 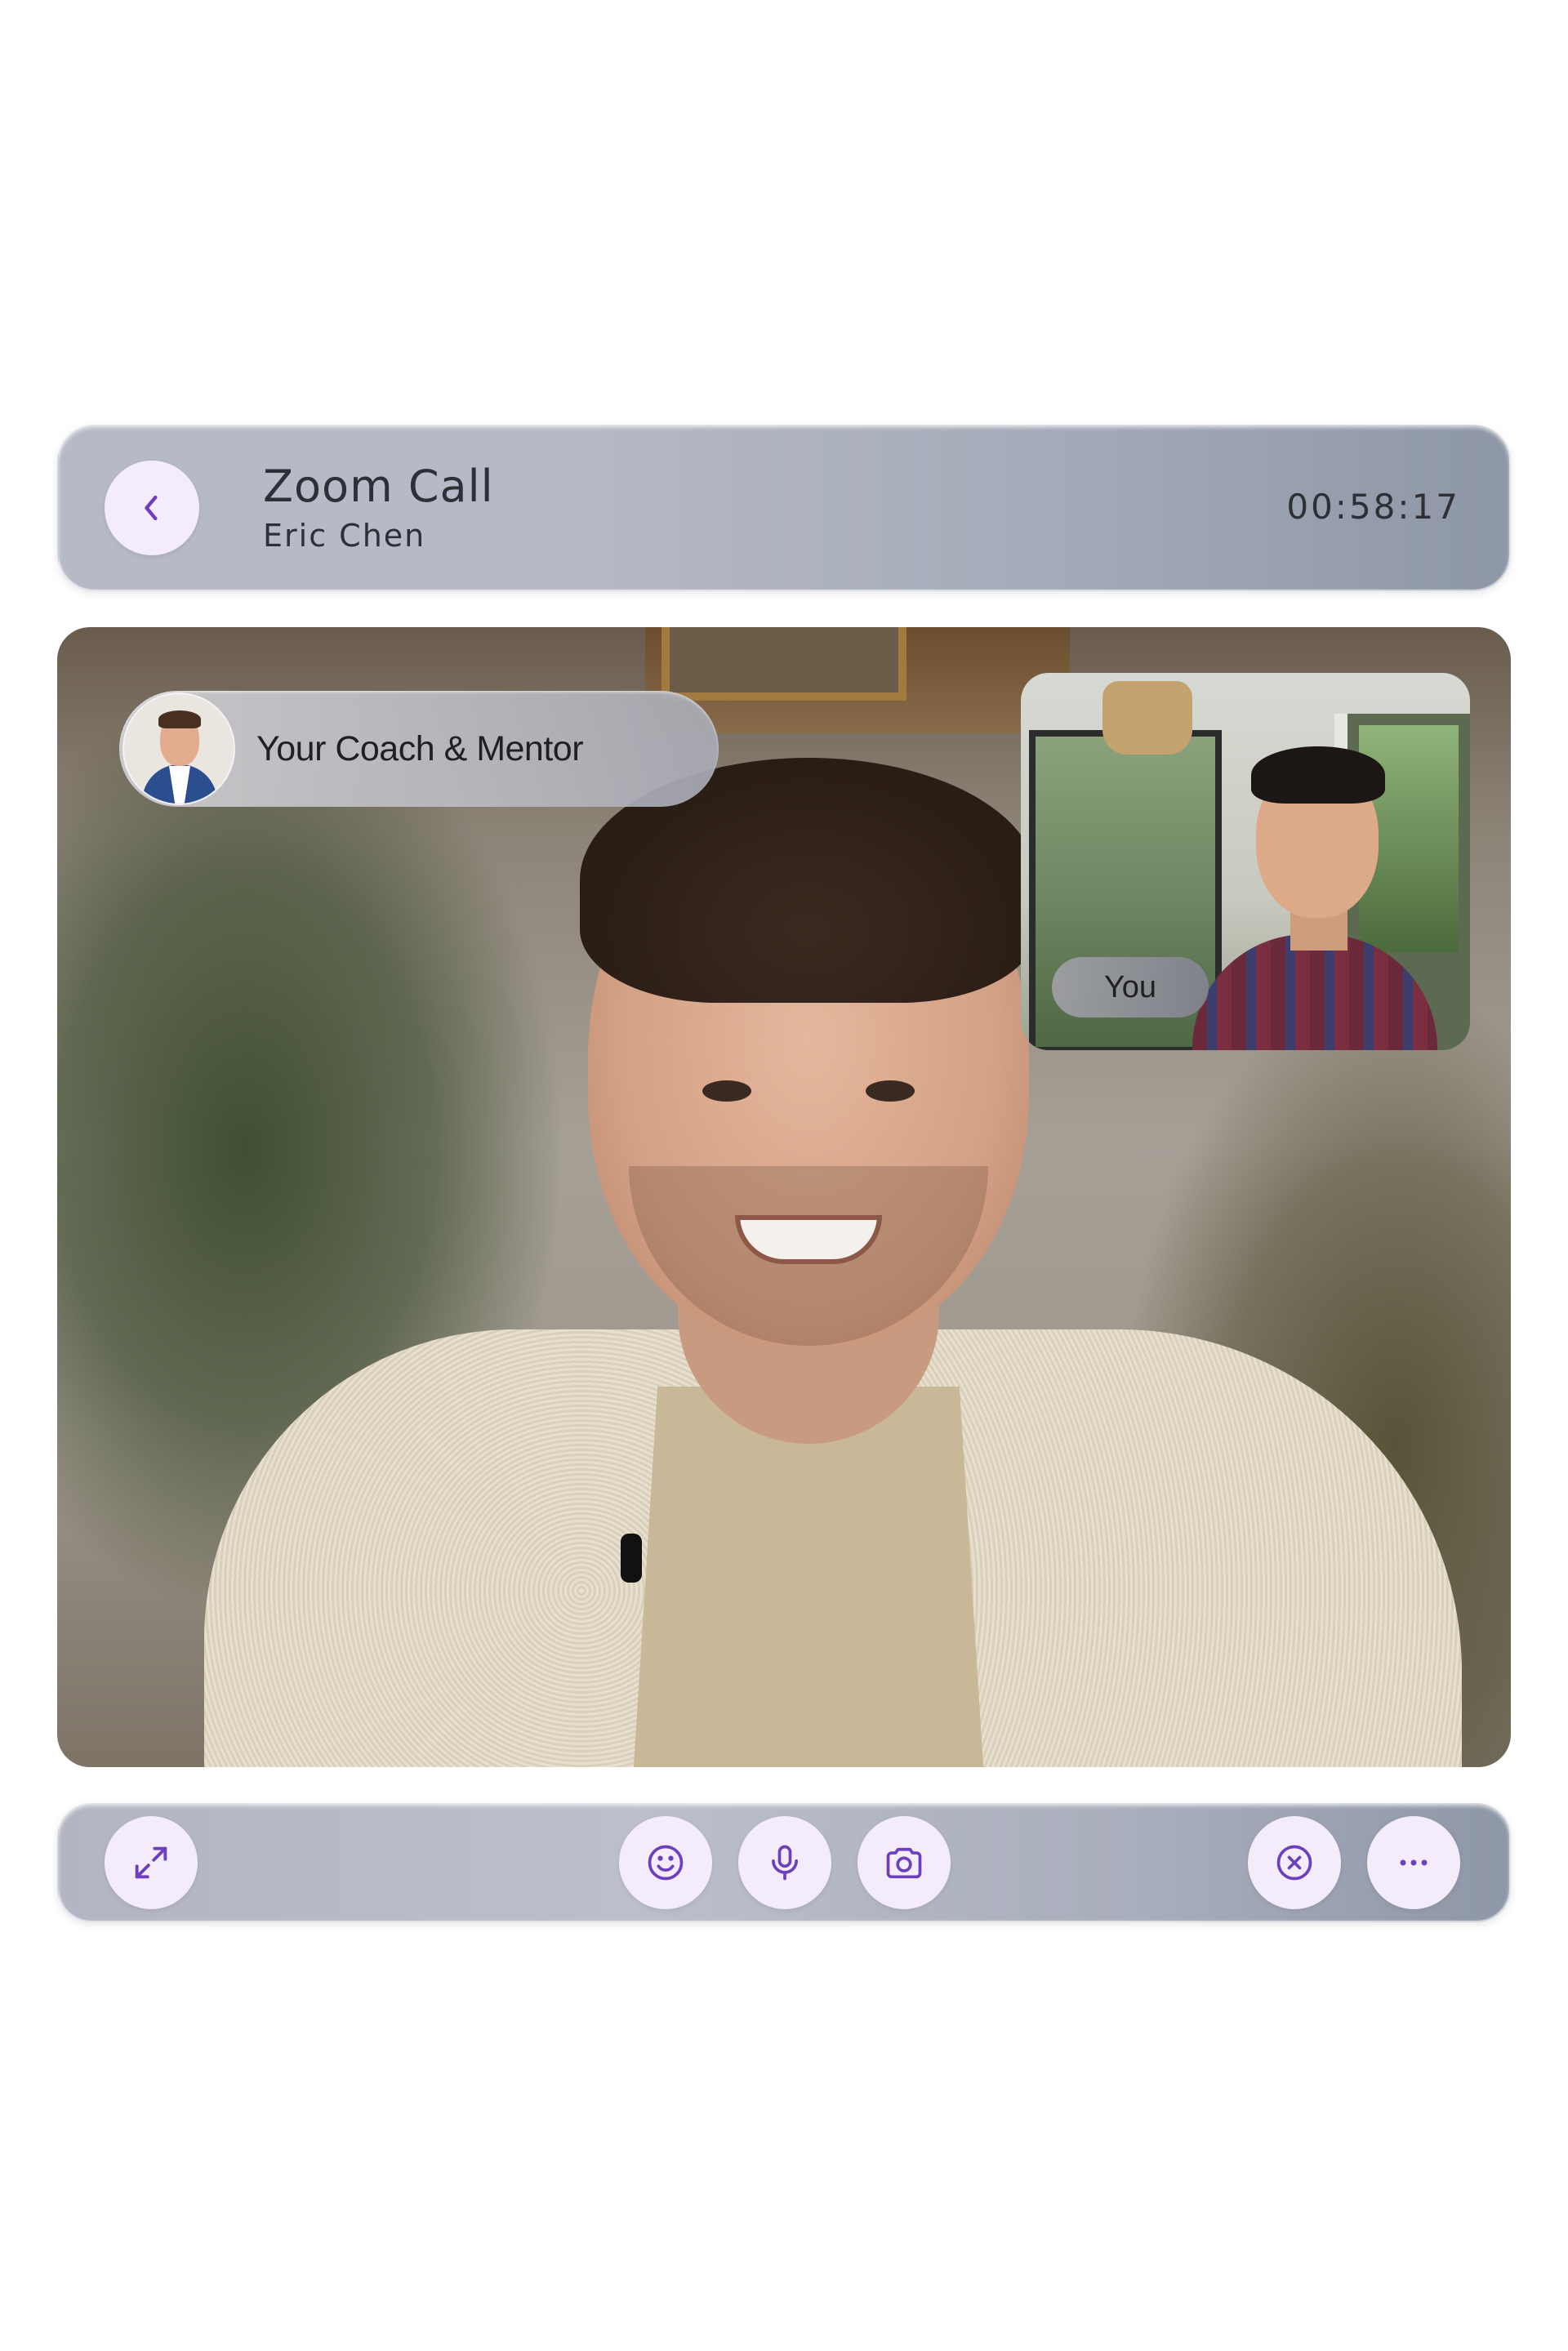 I want to click on coach-name-tag: Your Coach & Mentor, so click(x=419, y=749).